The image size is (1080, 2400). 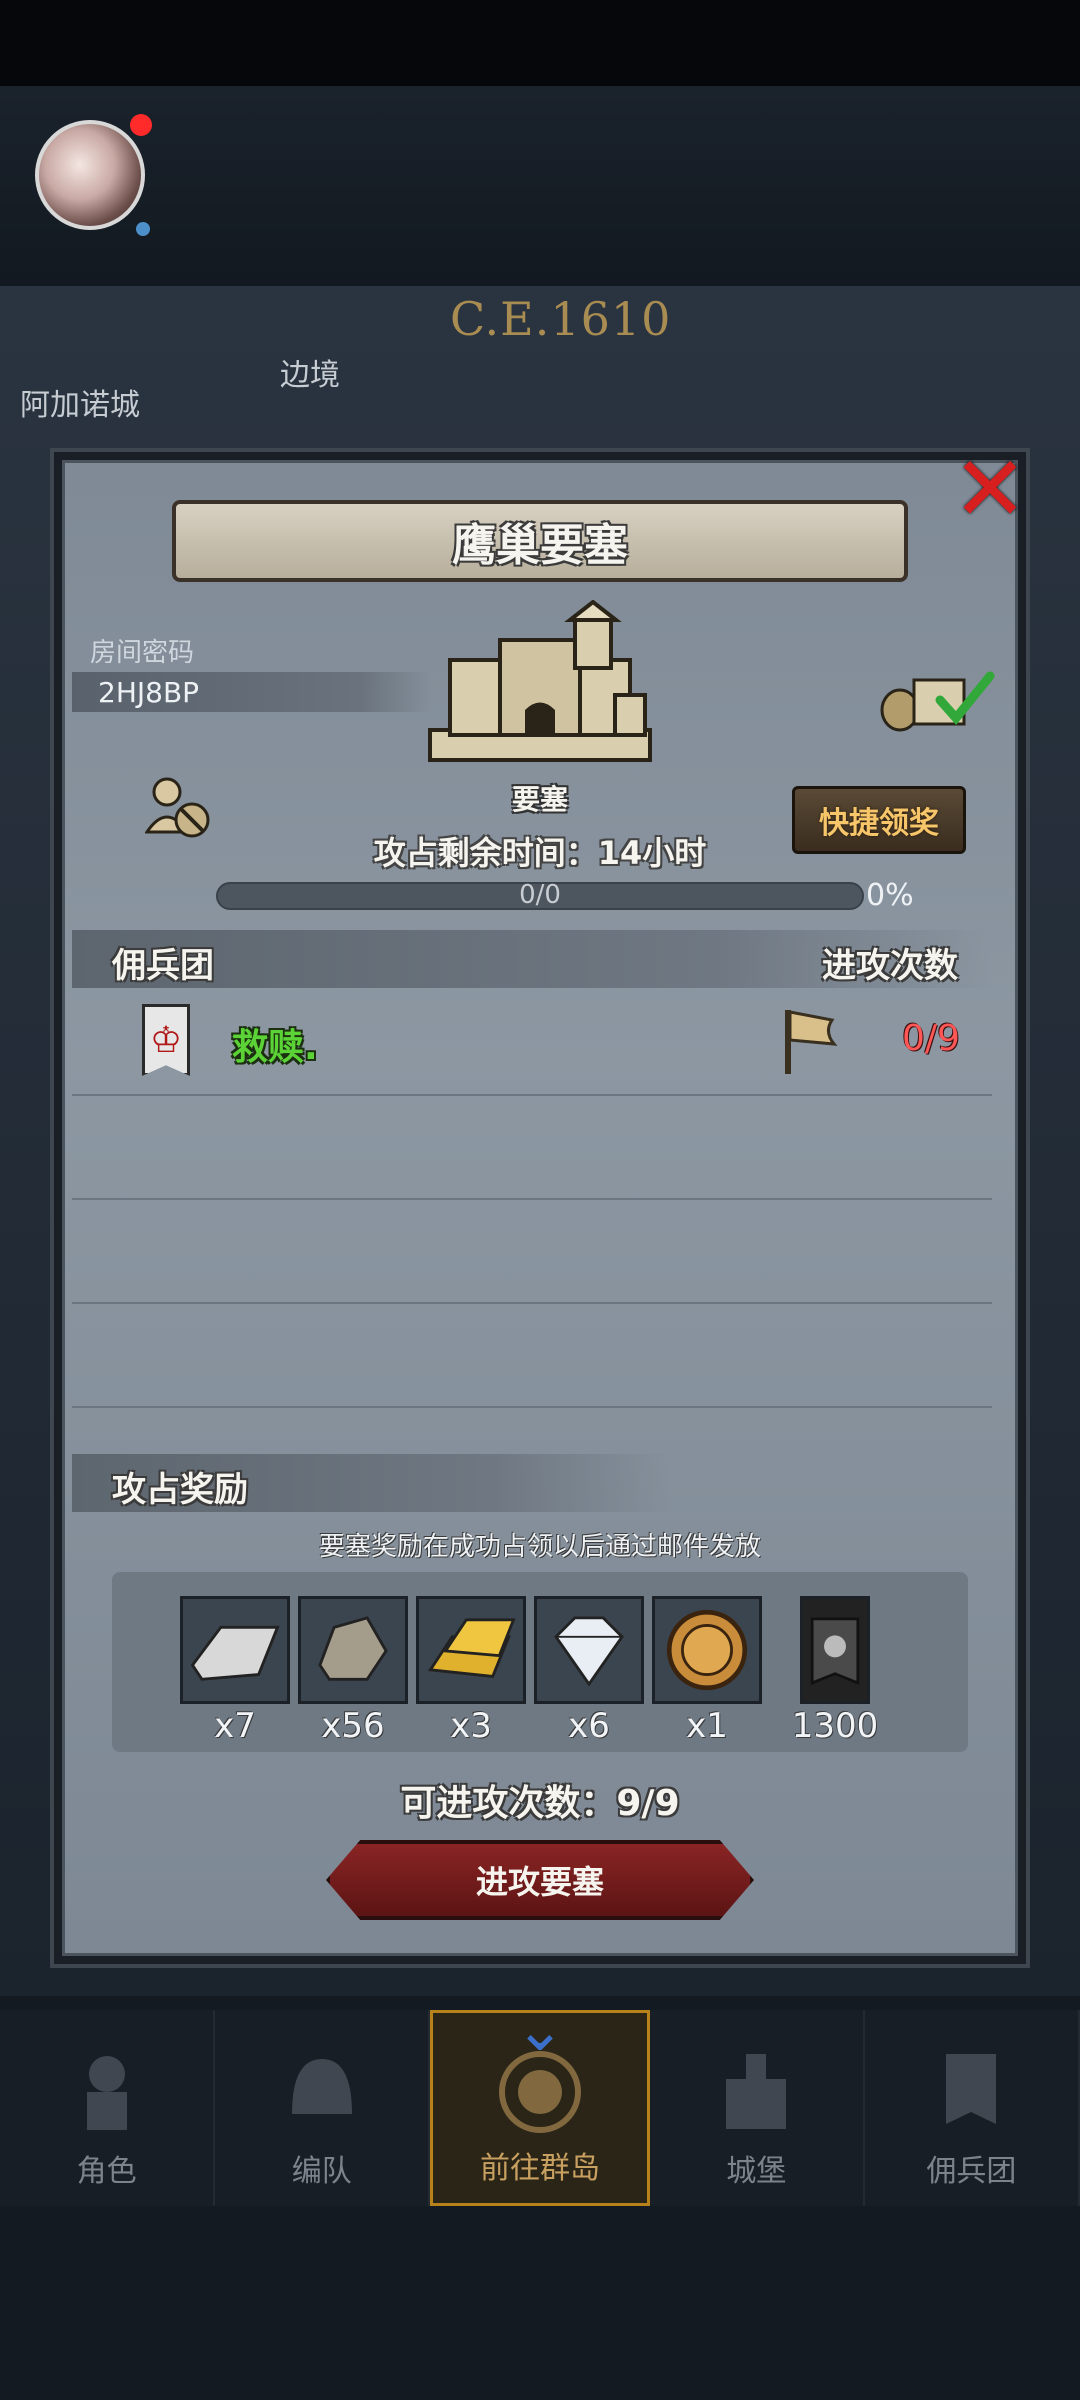 I want to click on reward-qty: 1300, so click(x=835, y=1726).